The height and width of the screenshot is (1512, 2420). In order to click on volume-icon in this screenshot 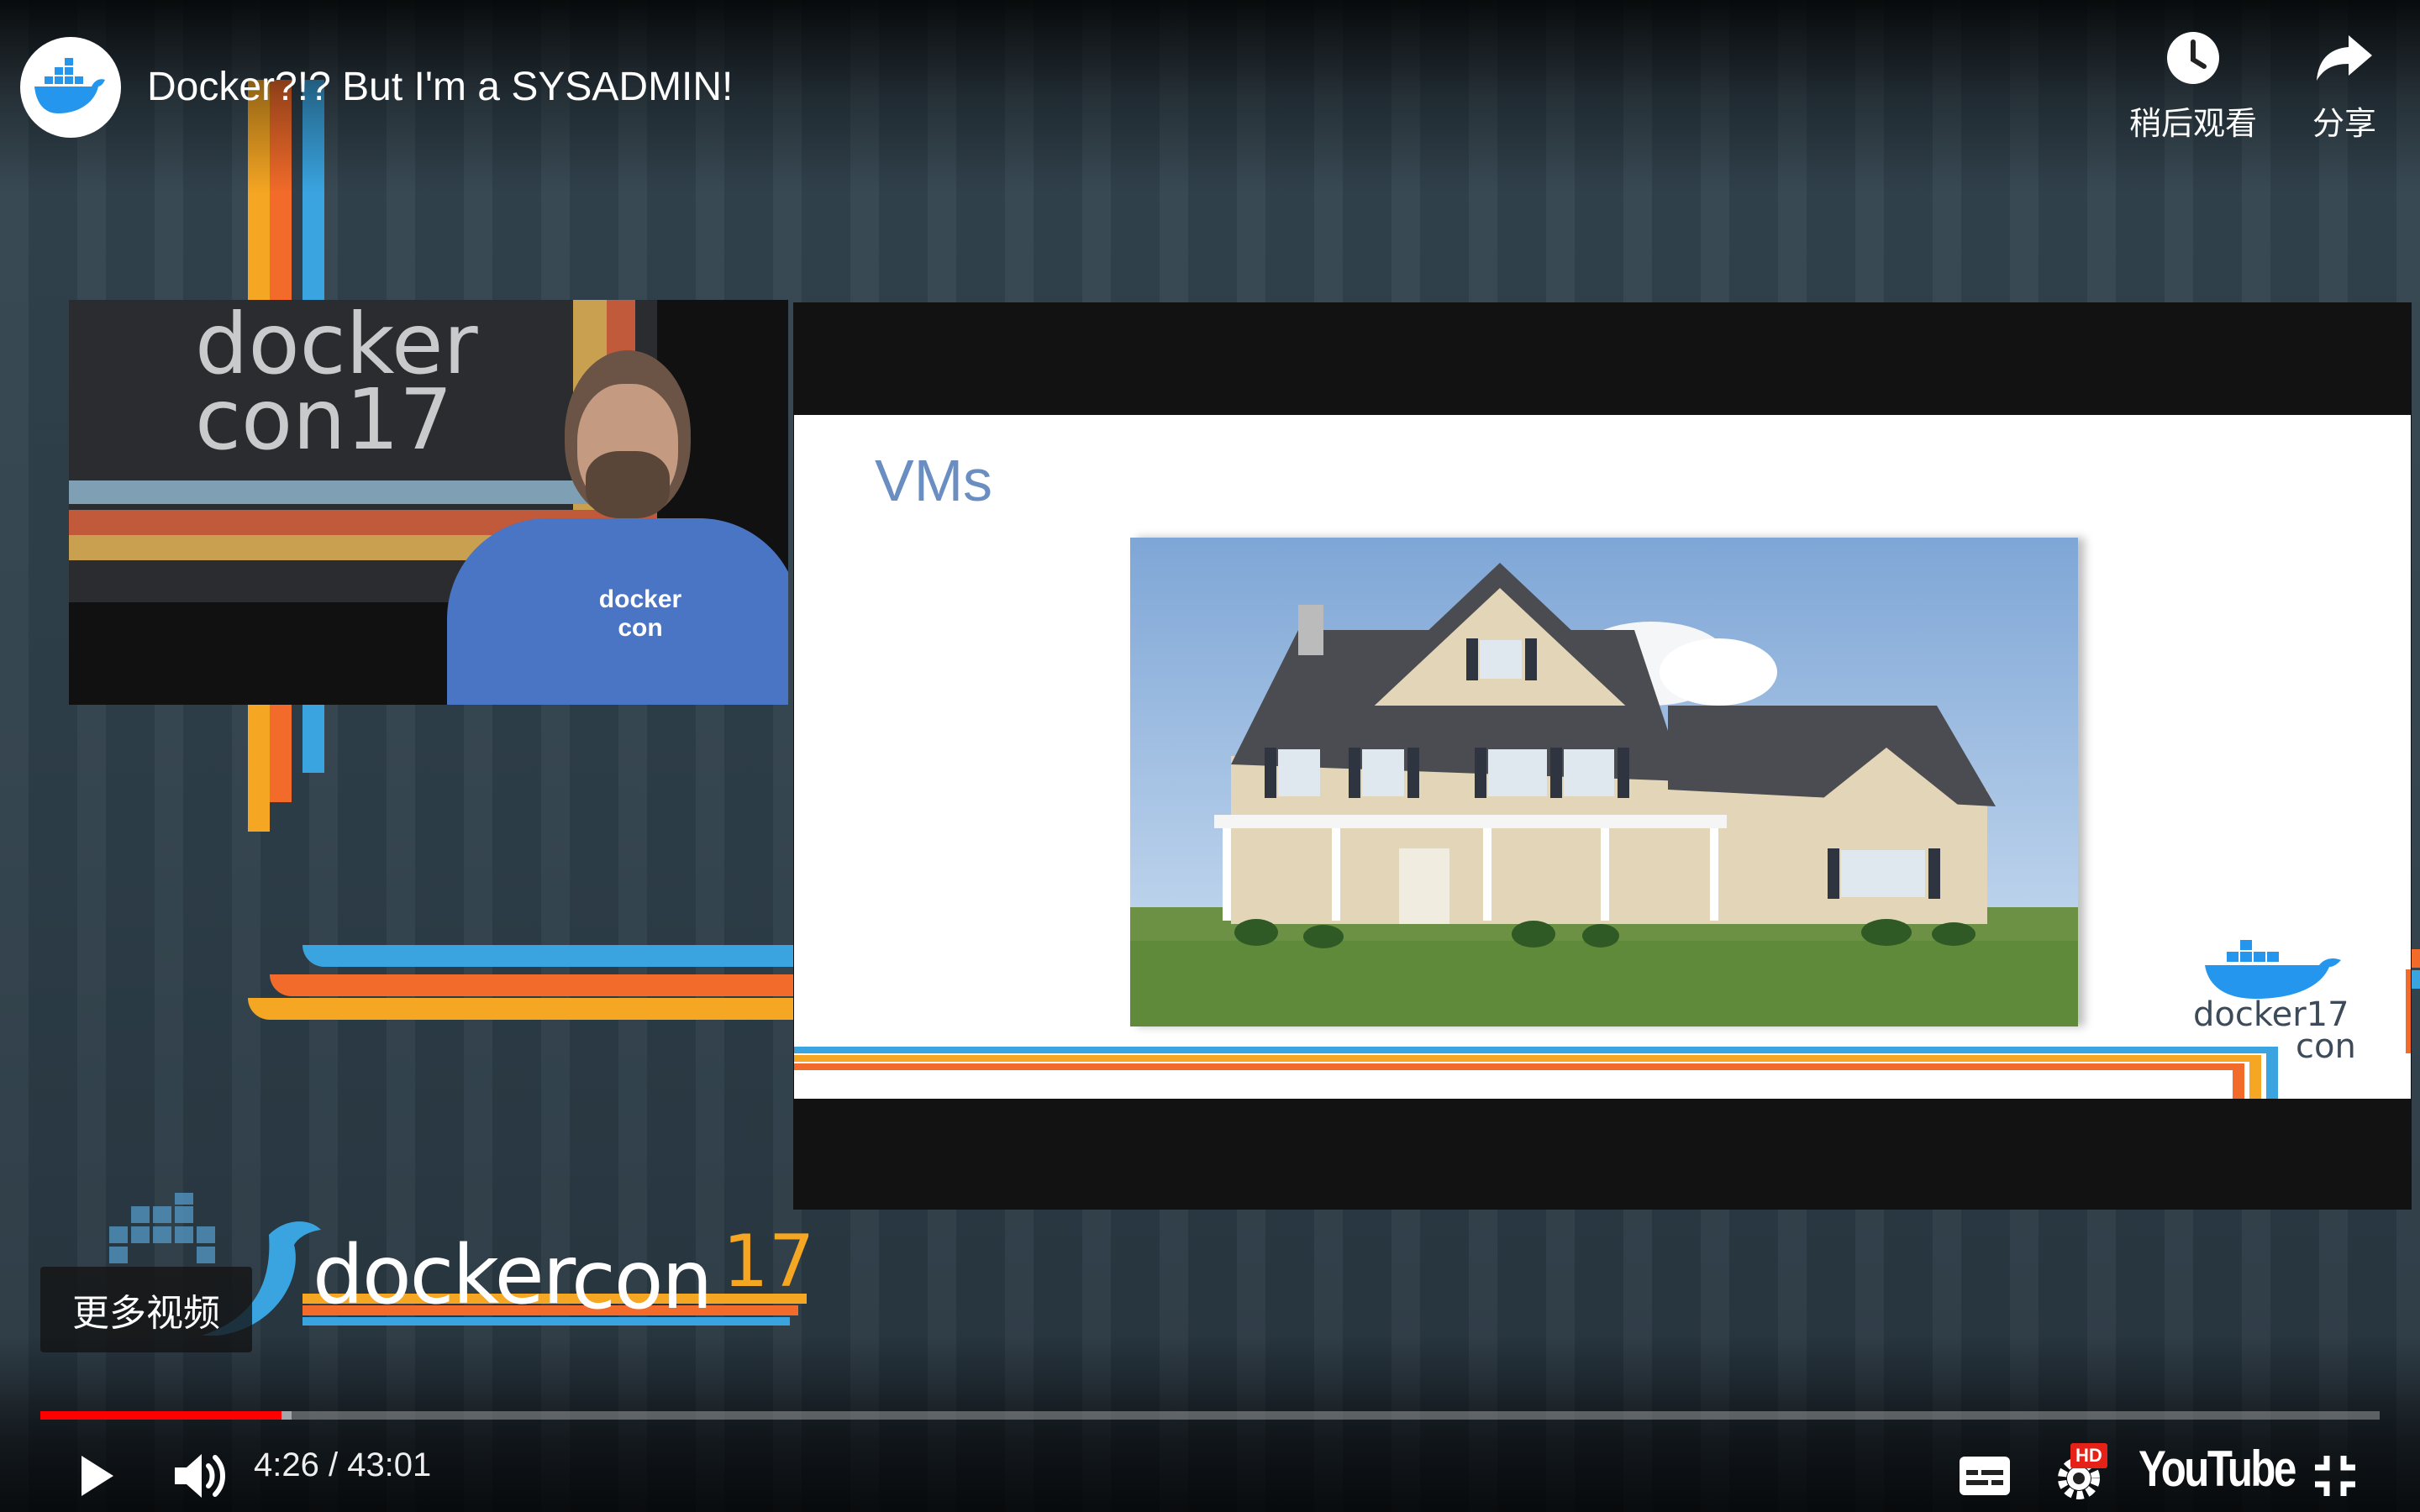, I will do `click(200, 1476)`.